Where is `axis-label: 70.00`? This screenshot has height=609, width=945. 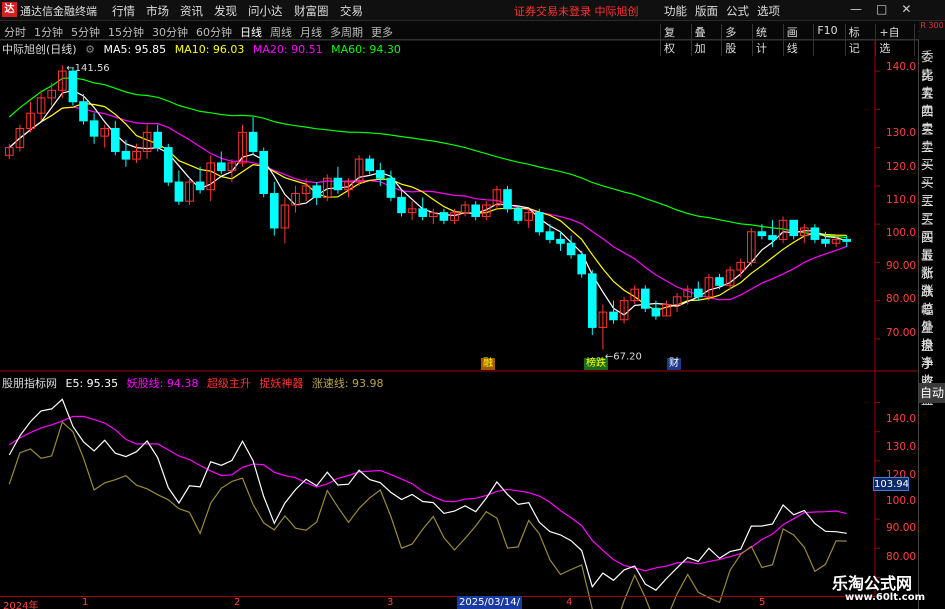
axis-label: 70.00 is located at coordinates (901, 333).